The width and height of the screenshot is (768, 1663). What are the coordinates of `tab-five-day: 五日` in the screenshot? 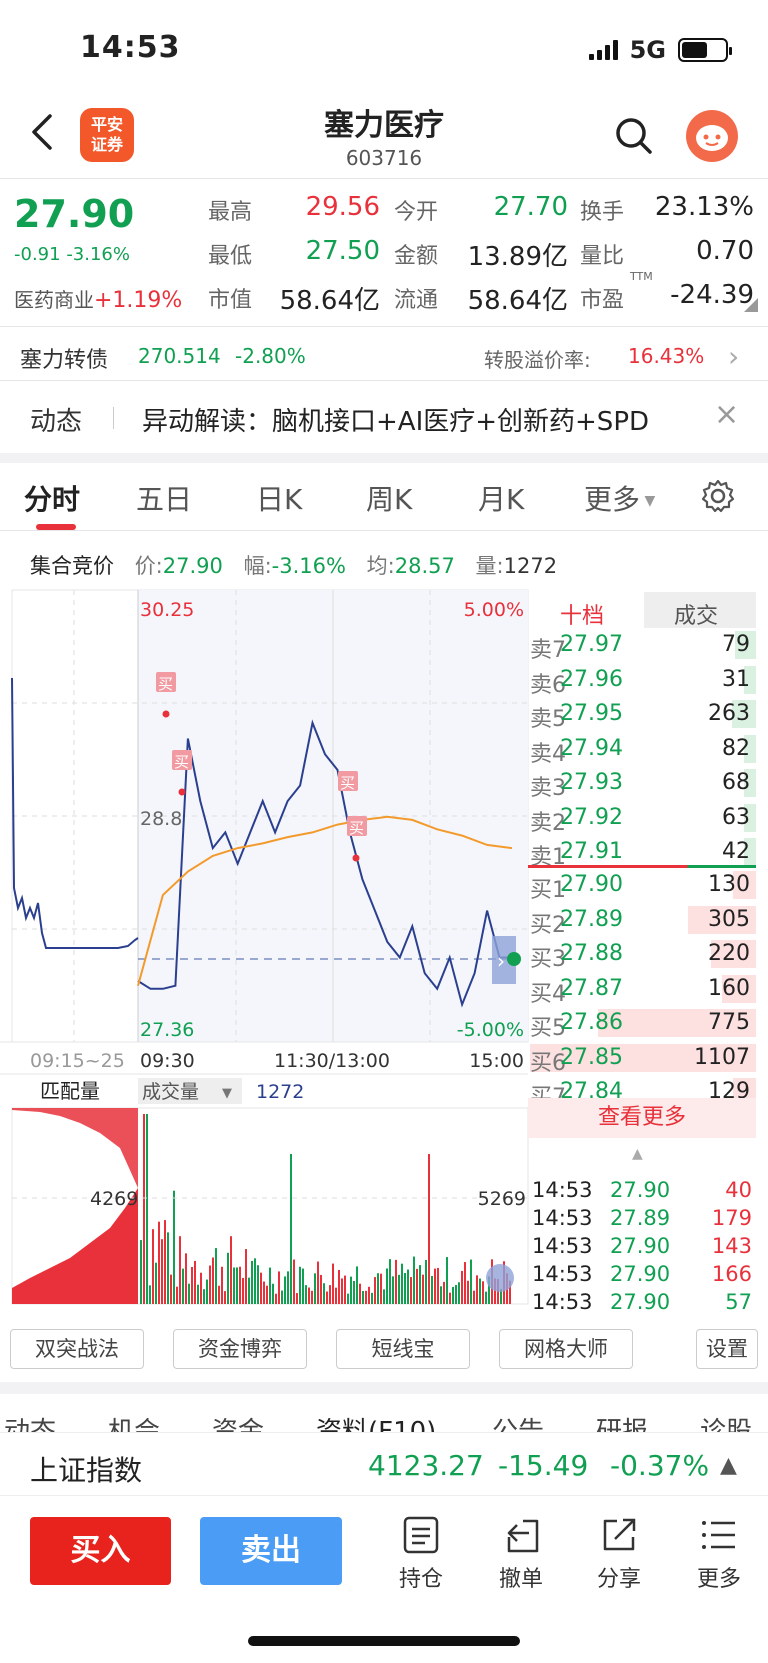 It's located at (164, 498).